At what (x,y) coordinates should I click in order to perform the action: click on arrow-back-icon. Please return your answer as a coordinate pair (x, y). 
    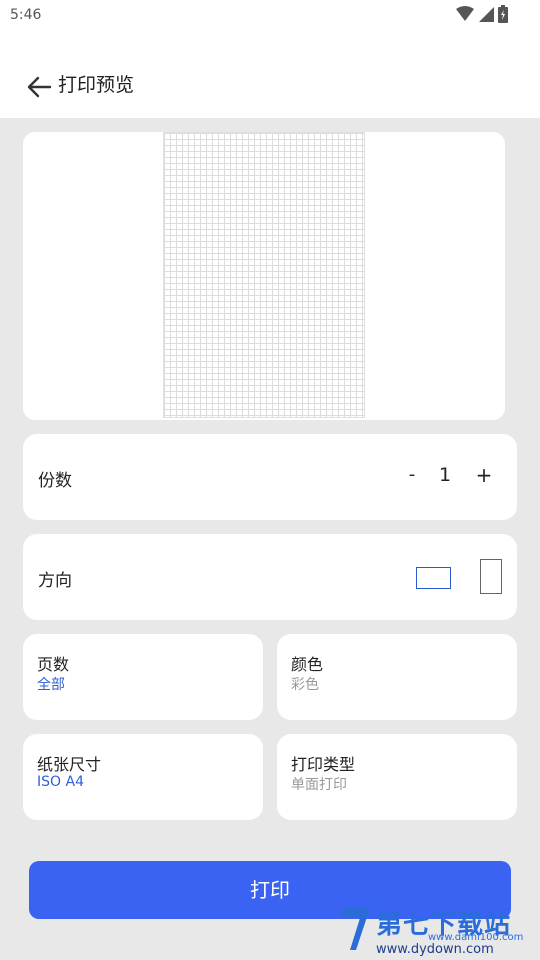
    Looking at the image, I should click on (39, 87).